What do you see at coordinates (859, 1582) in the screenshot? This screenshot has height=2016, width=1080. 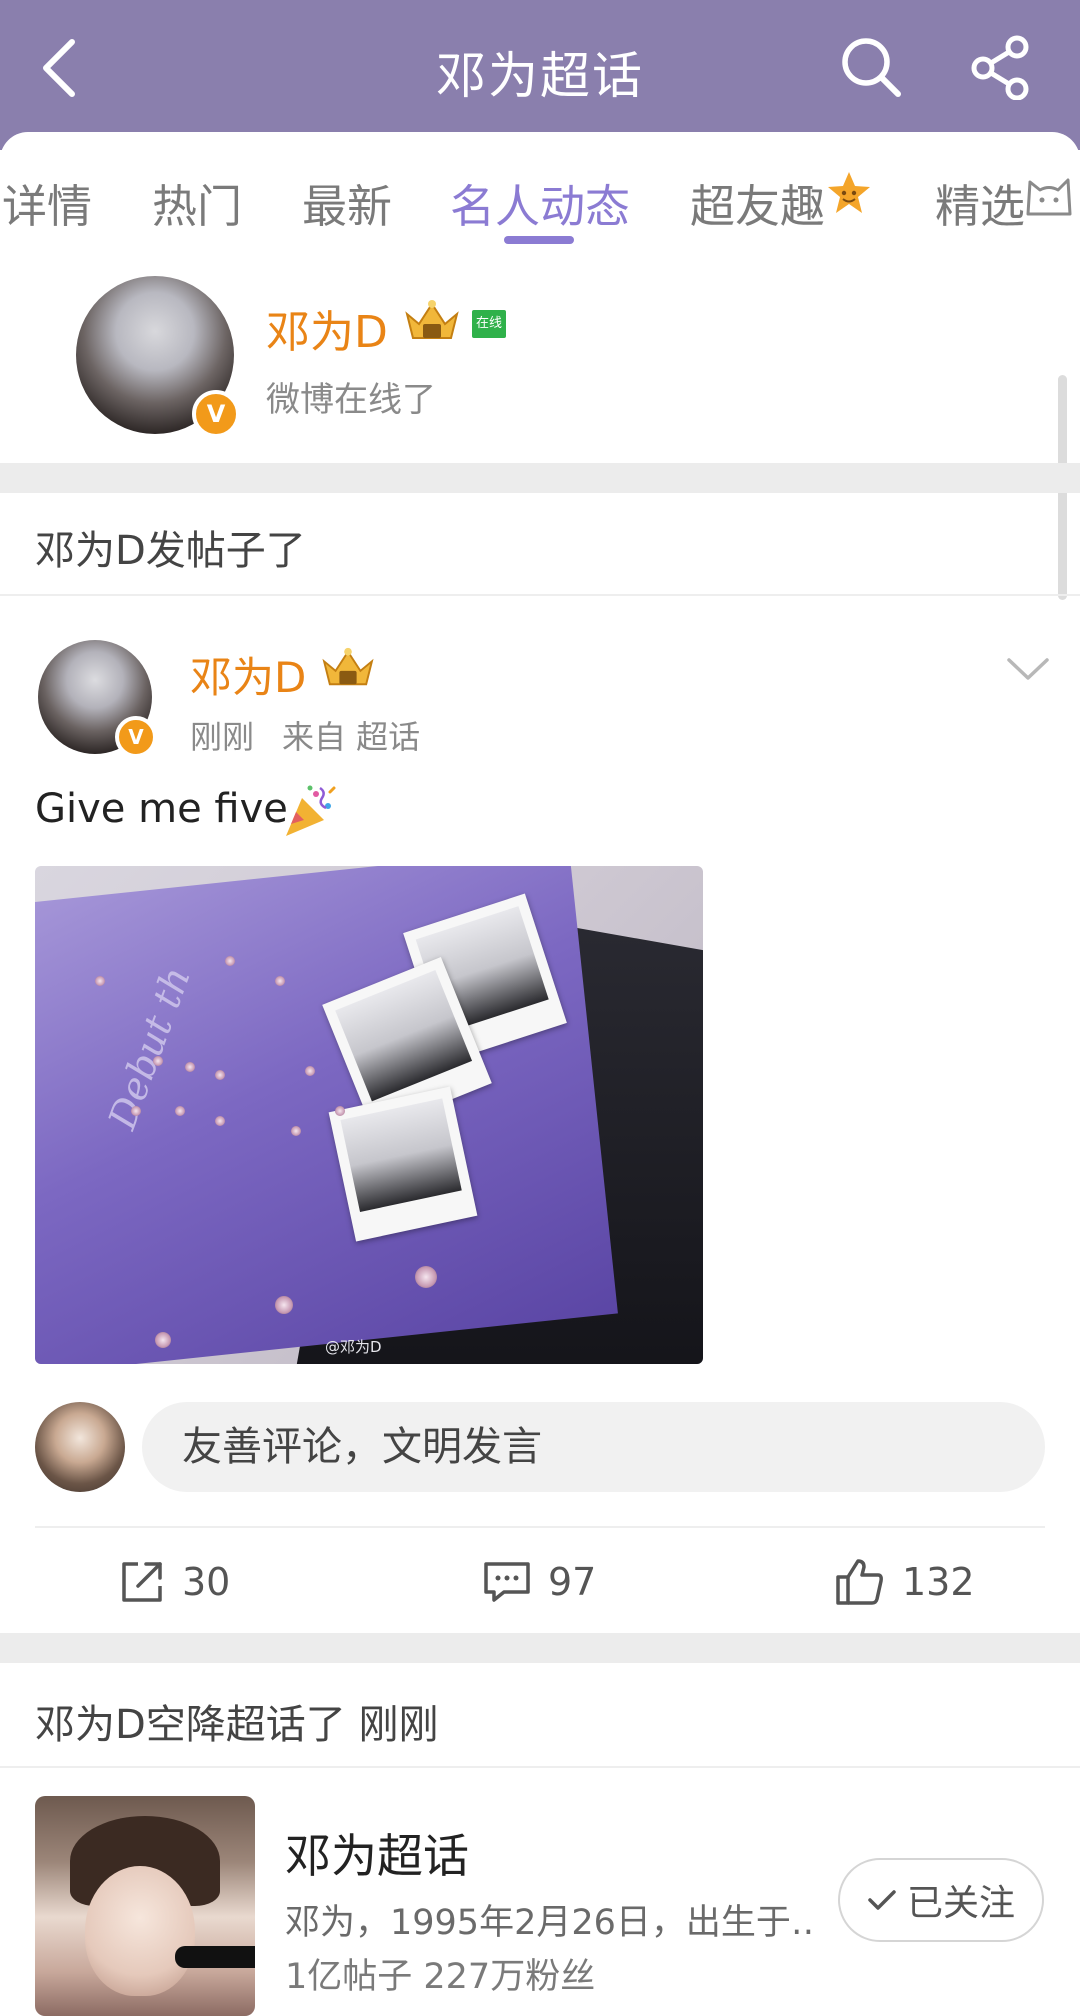 I see `thumbs-up-icon` at bounding box center [859, 1582].